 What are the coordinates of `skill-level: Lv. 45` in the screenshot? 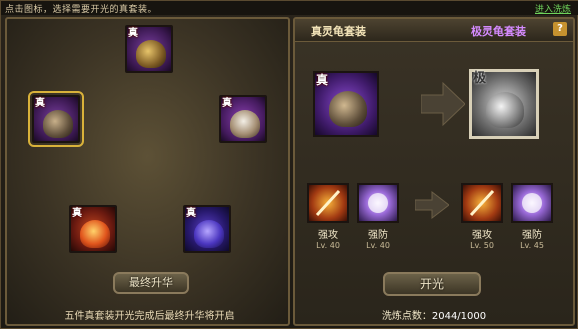 It's located at (532, 245).